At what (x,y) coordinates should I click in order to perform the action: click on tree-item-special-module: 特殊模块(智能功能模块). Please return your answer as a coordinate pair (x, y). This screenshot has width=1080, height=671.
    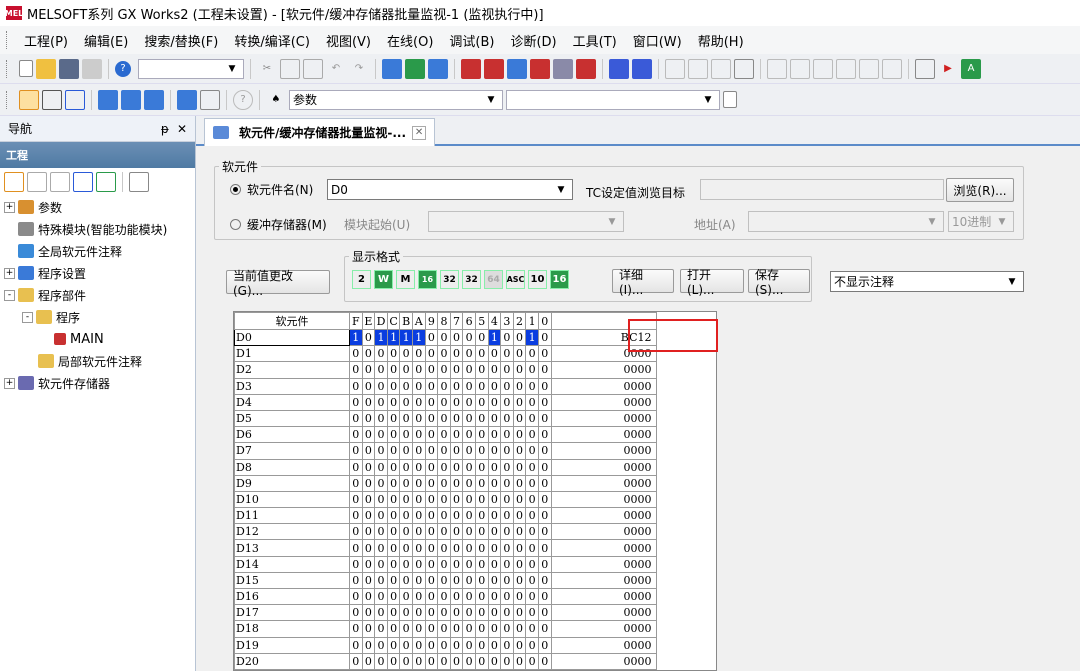
    Looking at the image, I should click on (99, 229).